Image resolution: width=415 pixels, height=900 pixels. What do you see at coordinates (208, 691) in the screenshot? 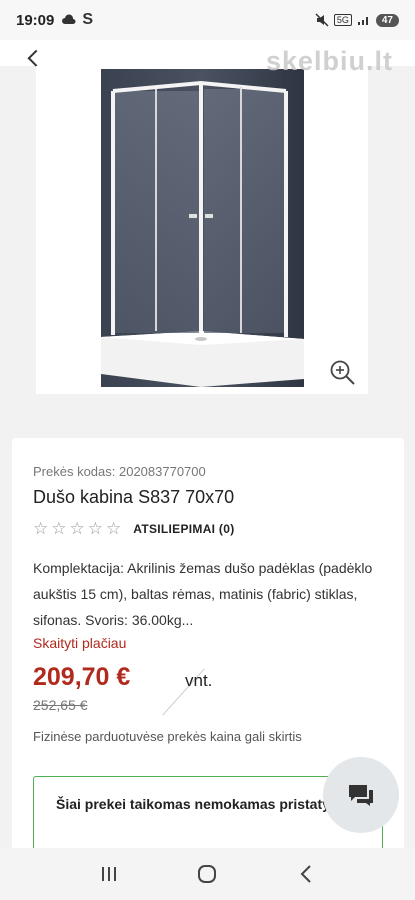
I see `price-row: 209,70 € 252,65 € vnt.` at bounding box center [208, 691].